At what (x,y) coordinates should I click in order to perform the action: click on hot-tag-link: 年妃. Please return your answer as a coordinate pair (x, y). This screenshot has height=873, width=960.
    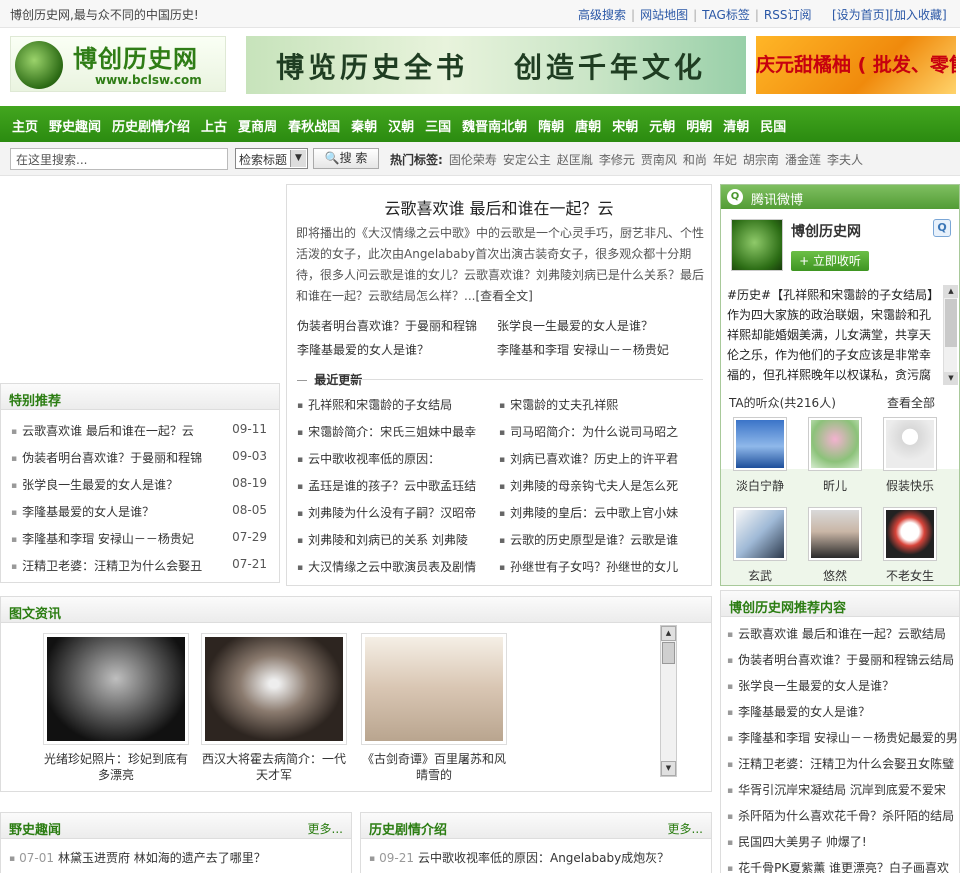
    Looking at the image, I should click on (725, 160).